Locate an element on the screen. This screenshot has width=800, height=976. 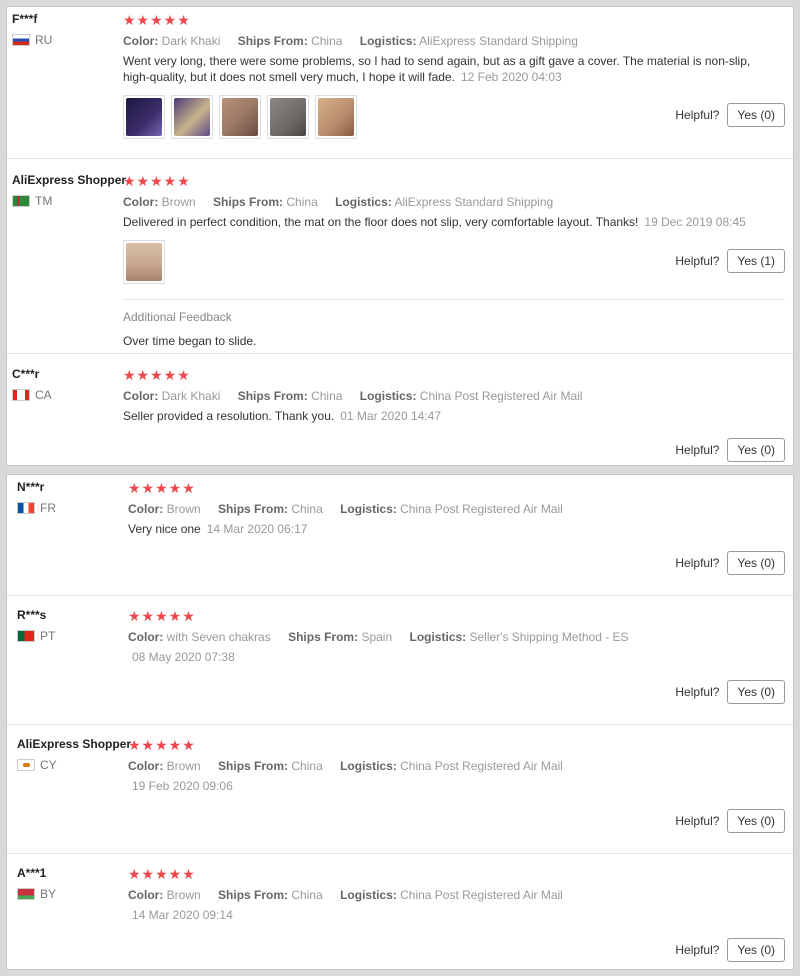
reviewer-info: C***r CA is located at coordinates (67, 384).